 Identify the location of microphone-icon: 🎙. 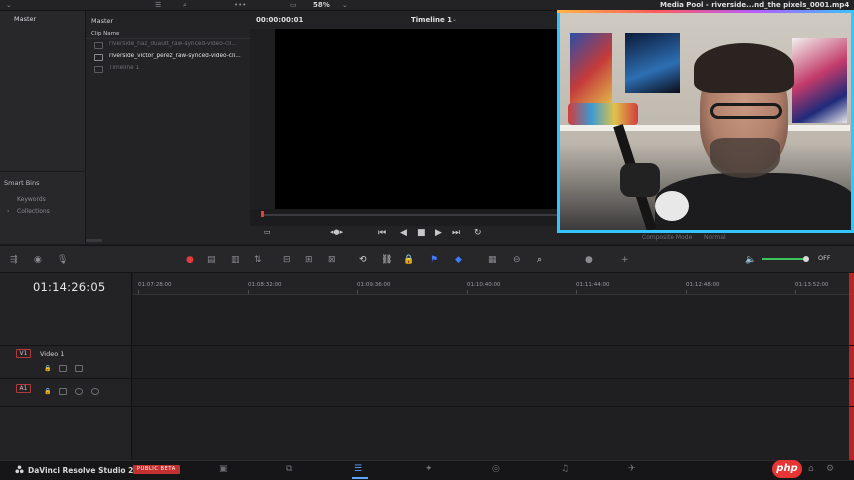
(62, 260).